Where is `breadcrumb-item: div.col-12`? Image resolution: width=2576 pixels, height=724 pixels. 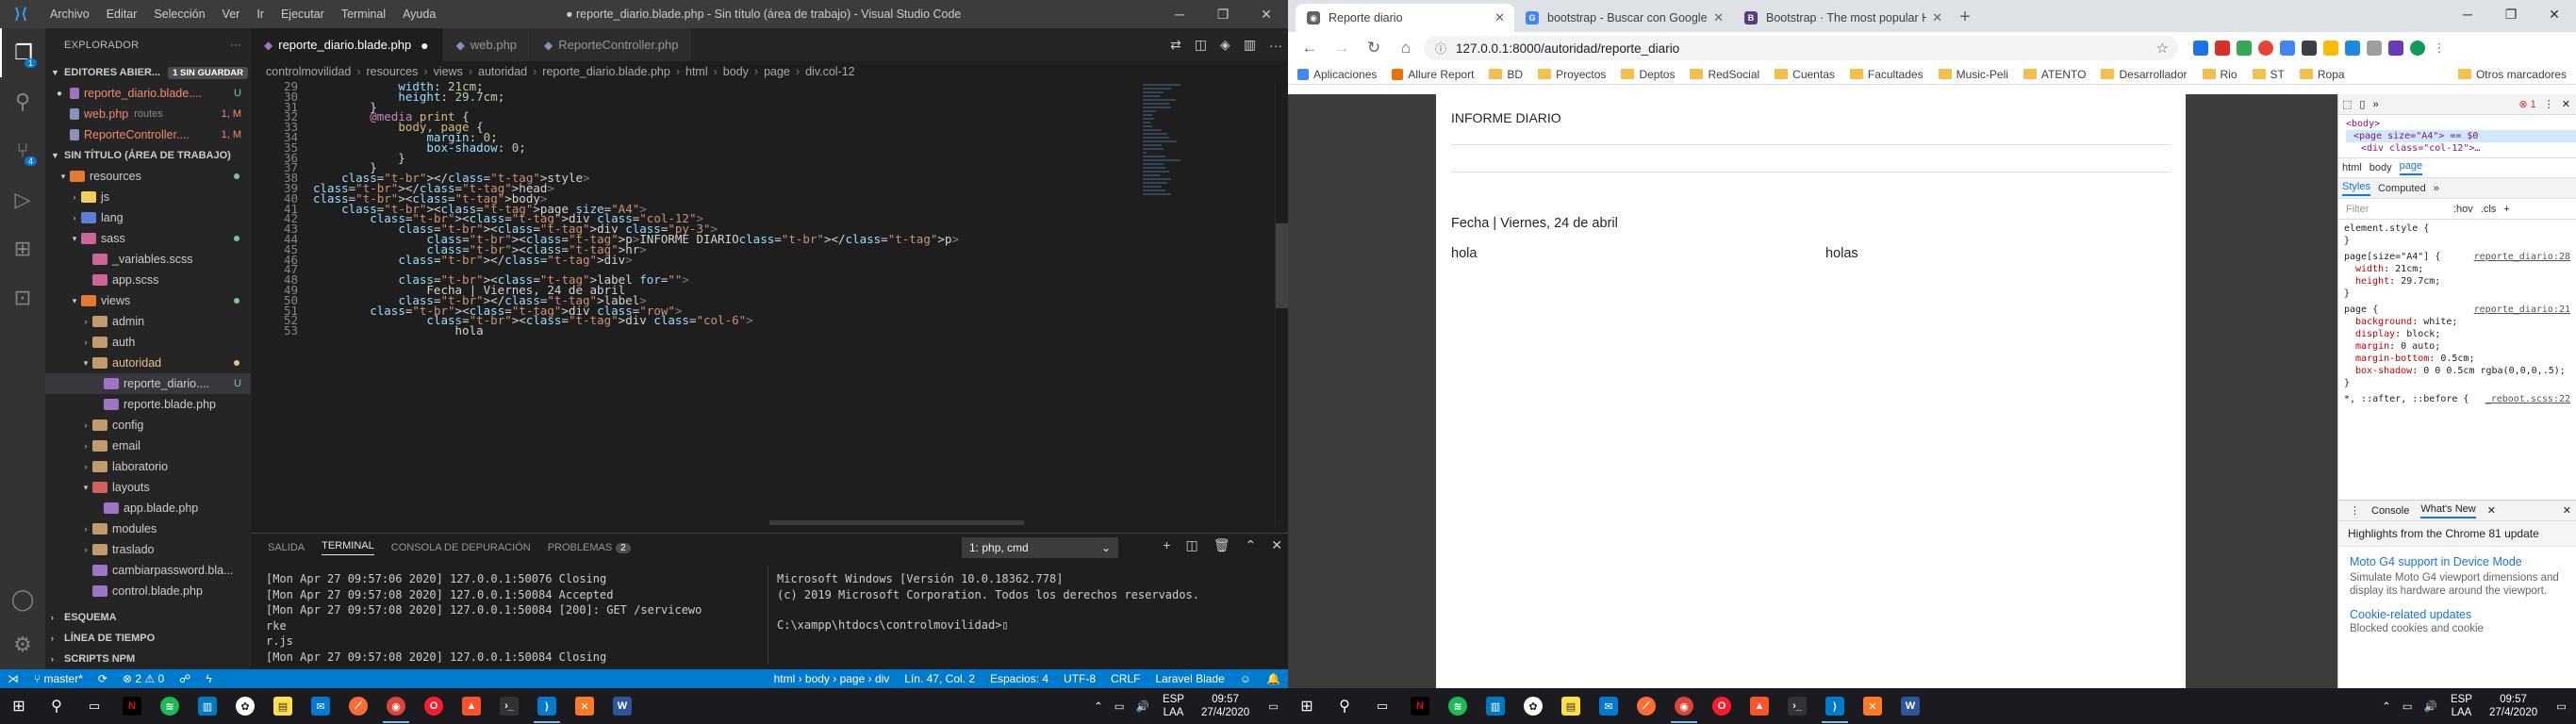 breadcrumb-item: div.col-12 is located at coordinates (830, 71).